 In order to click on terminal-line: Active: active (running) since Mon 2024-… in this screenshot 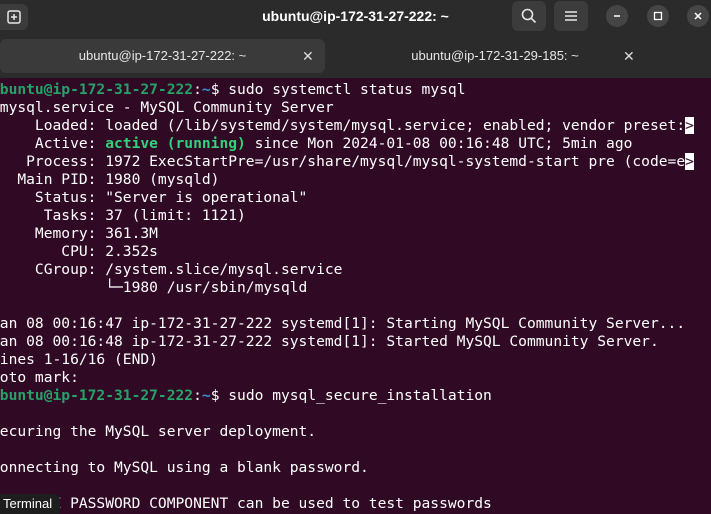, I will do `click(355, 144)`.